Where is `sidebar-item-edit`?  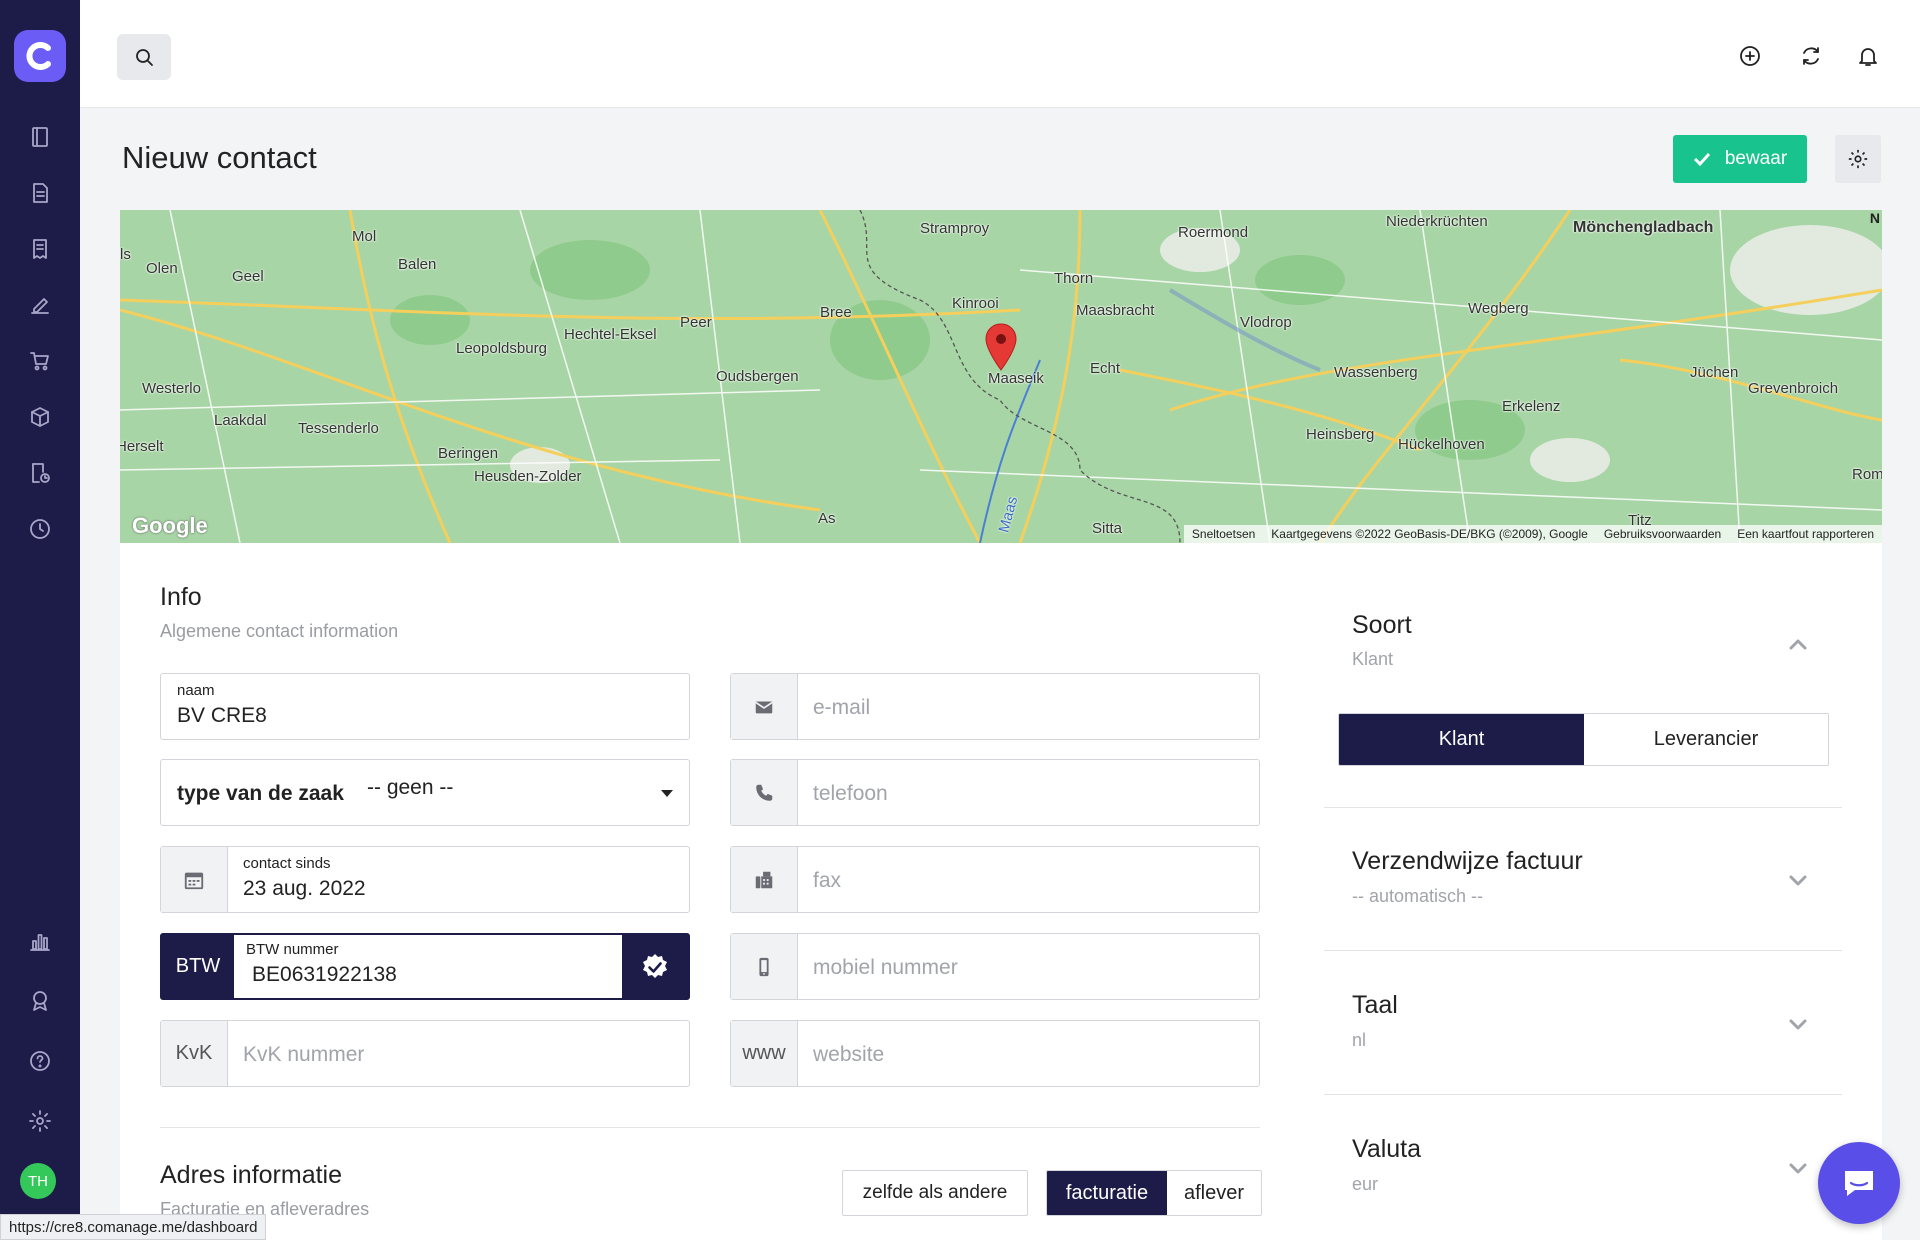 sidebar-item-edit is located at coordinates (40, 305).